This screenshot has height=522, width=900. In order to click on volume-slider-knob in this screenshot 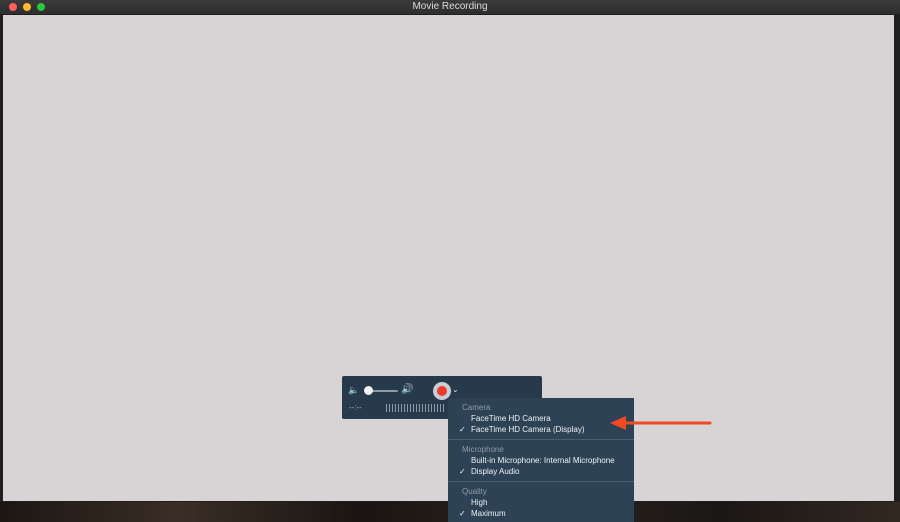, I will do `click(368, 390)`.